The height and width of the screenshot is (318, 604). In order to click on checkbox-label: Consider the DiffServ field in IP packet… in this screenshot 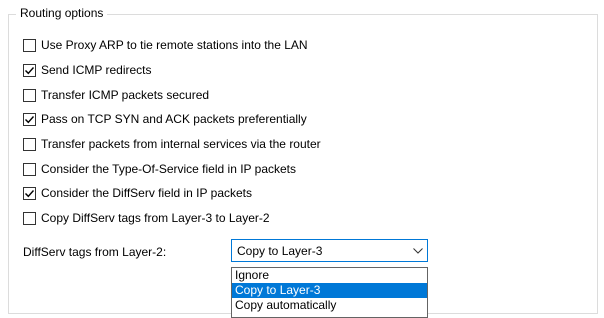, I will do `click(146, 193)`.